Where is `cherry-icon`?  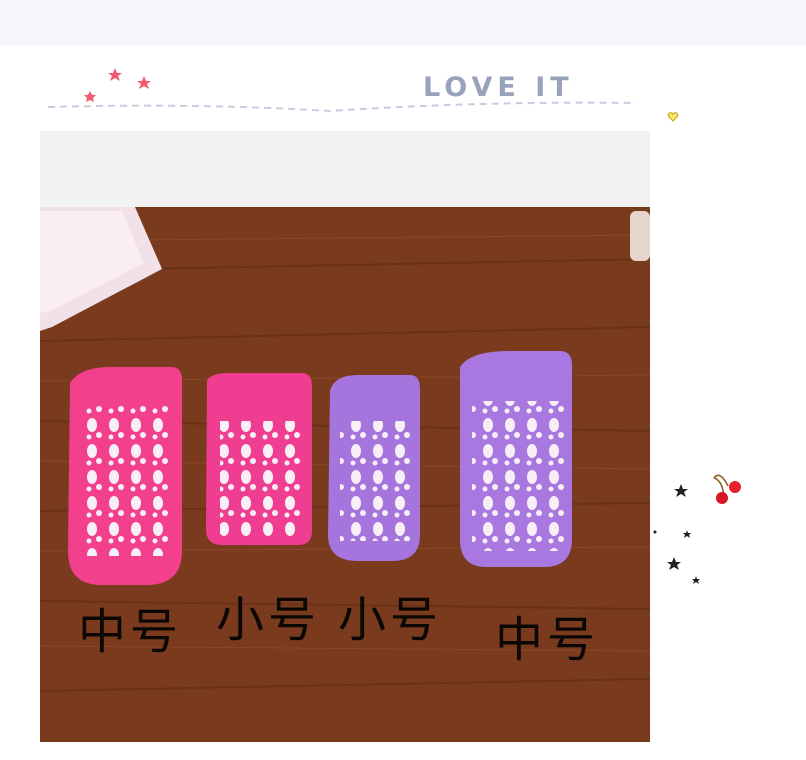 cherry-icon is located at coordinates (727, 489).